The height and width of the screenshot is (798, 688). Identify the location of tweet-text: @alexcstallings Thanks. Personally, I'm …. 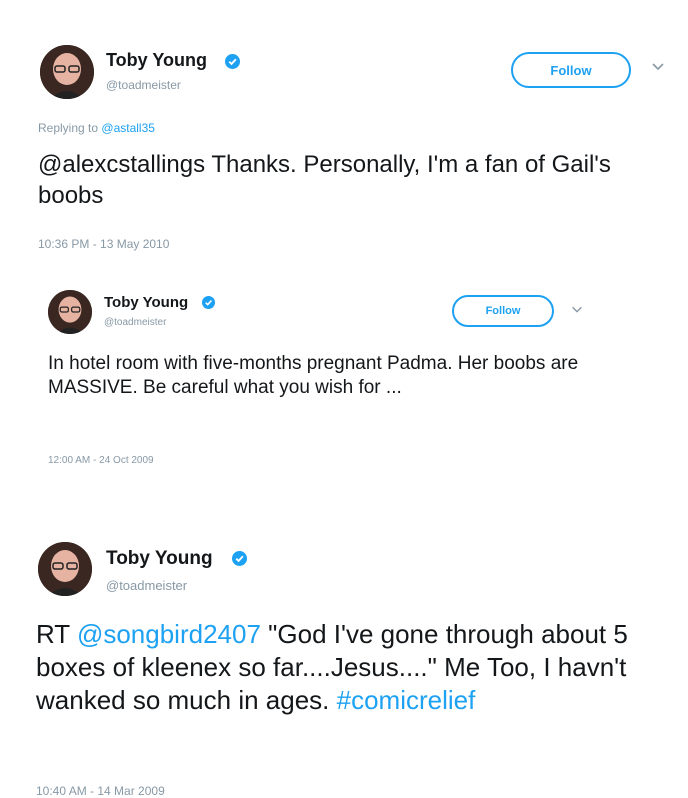
(324, 180).